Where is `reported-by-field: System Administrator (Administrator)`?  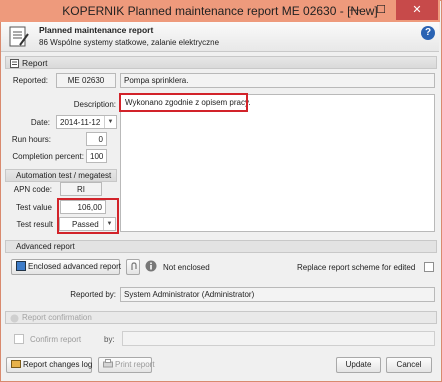 reported-by-field: System Administrator (Administrator) is located at coordinates (277, 294).